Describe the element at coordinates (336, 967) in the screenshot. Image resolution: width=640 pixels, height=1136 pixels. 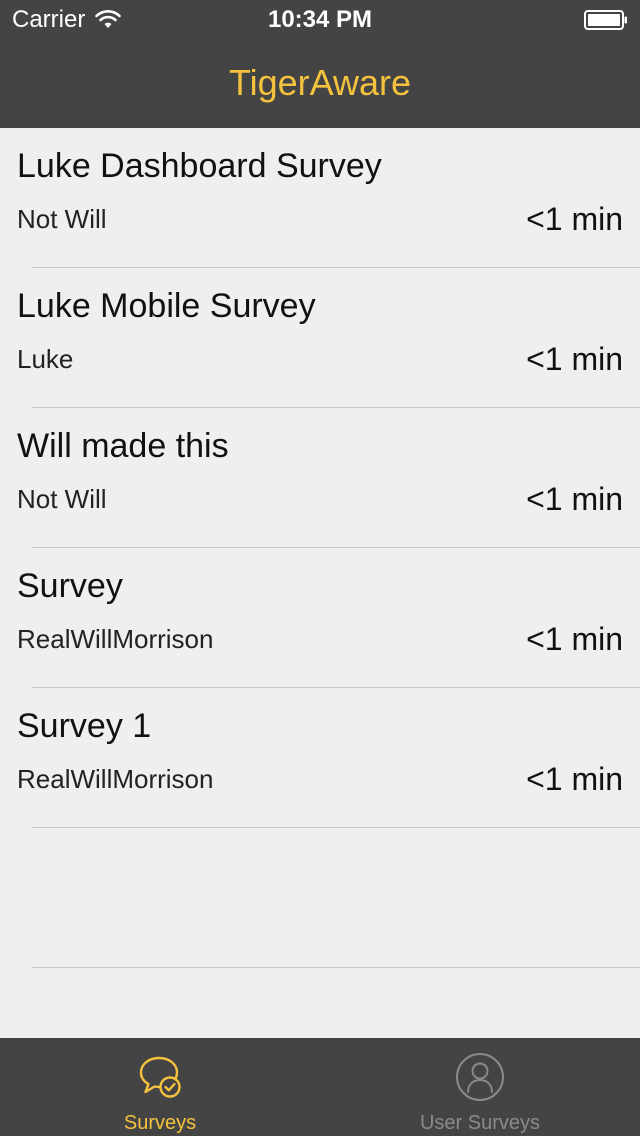
I see `row-divider` at that location.